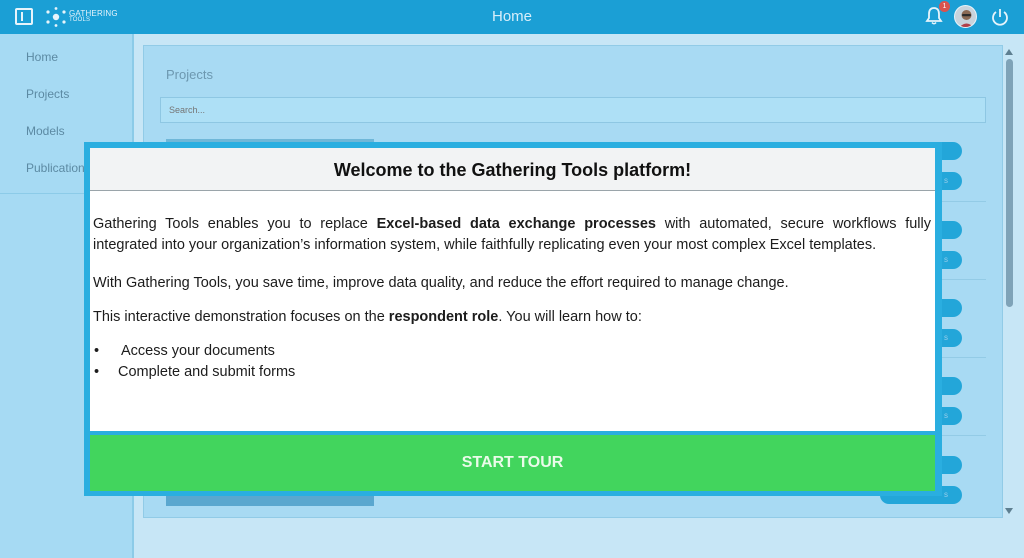 Image resolution: width=1024 pixels, height=558 pixels. What do you see at coordinates (570, 317) in the screenshot?
I see `demo-text-continued: . You will learn how to:` at bounding box center [570, 317].